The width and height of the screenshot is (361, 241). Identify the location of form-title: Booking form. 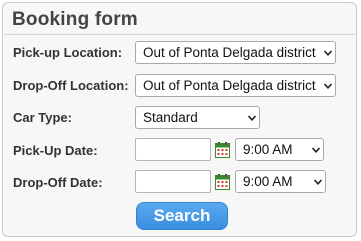
(75, 19).